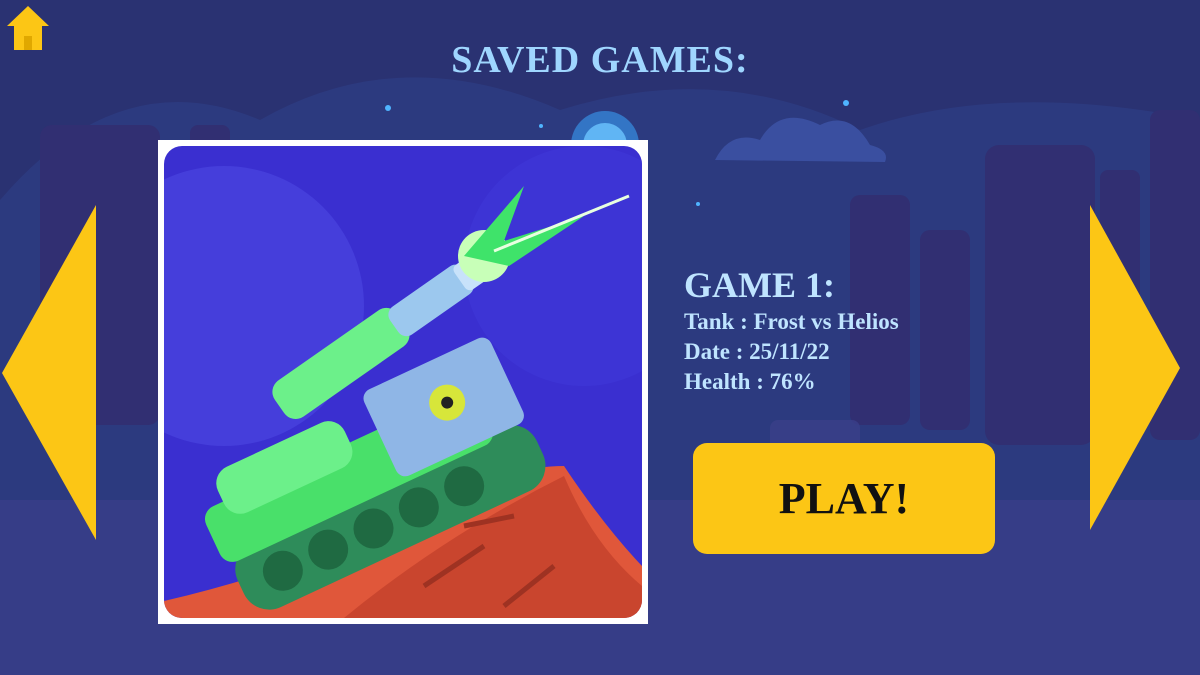 The width and height of the screenshot is (1200, 675). I want to click on tank-info: Tank : Frost vs Helios, so click(791, 321).